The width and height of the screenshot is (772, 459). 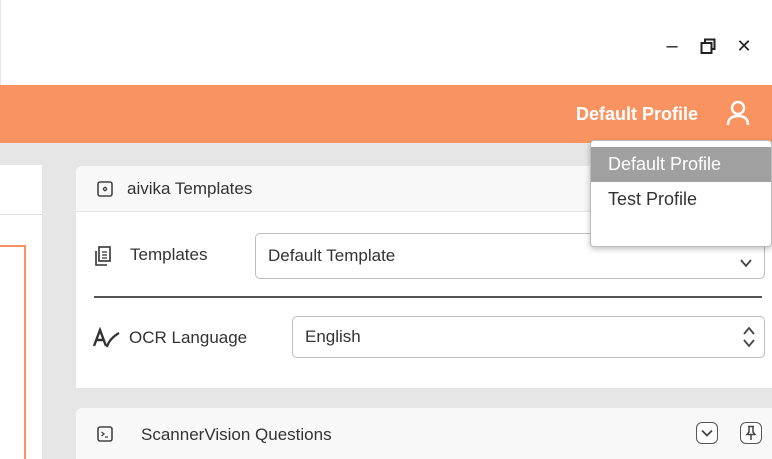 What do you see at coordinates (105, 434) in the screenshot?
I see `terminal-icon` at bounding box center [105, 434].